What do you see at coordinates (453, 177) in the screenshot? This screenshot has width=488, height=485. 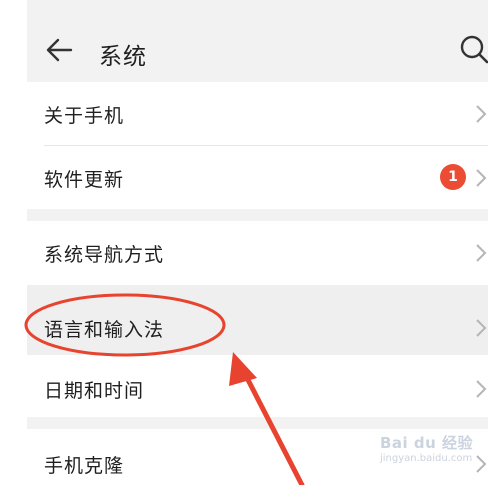 I see `update-count-badge: 1` at bounding box center [453, 177].